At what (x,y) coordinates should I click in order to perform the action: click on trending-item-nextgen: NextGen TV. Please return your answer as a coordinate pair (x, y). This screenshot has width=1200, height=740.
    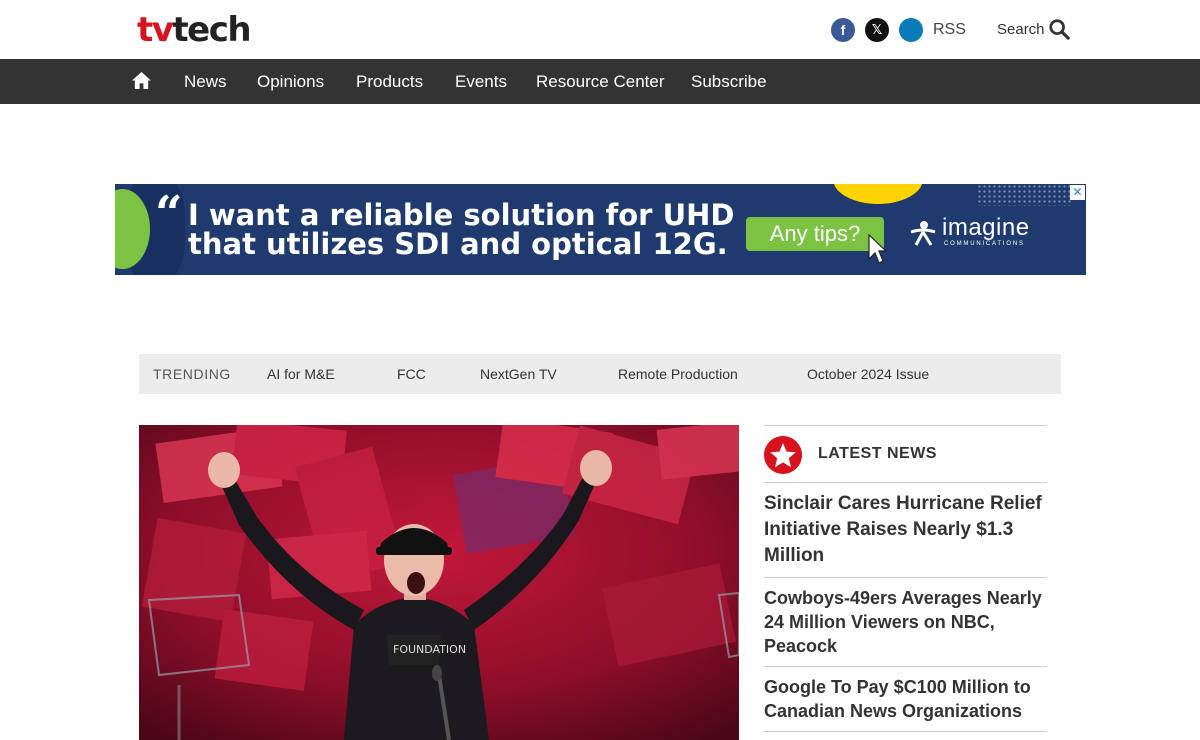
    Looking at the image, I should click on (518, 374).